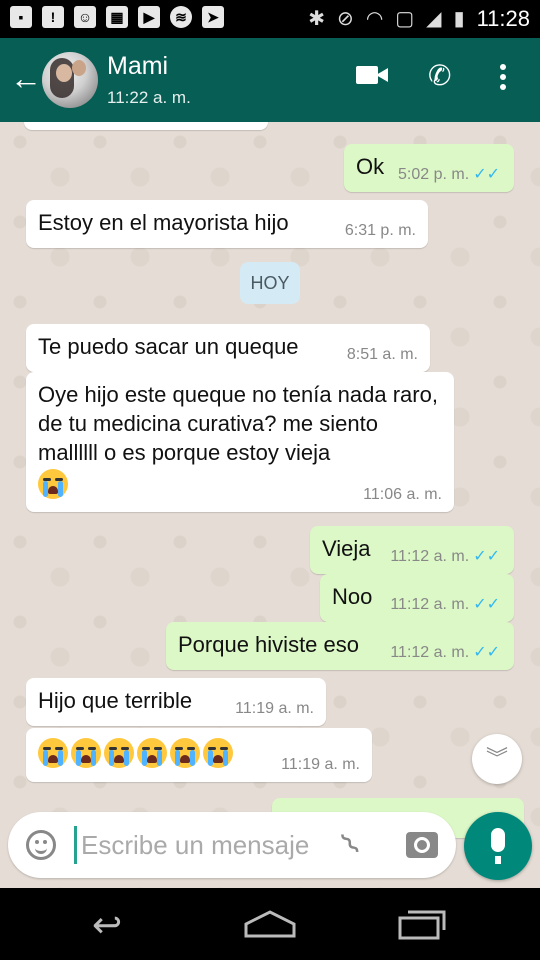 This screenshot has height=960, width=540. Describe the element at coordinates (53, 17) in the screenshot. I see `warning-icon: !` at that location.